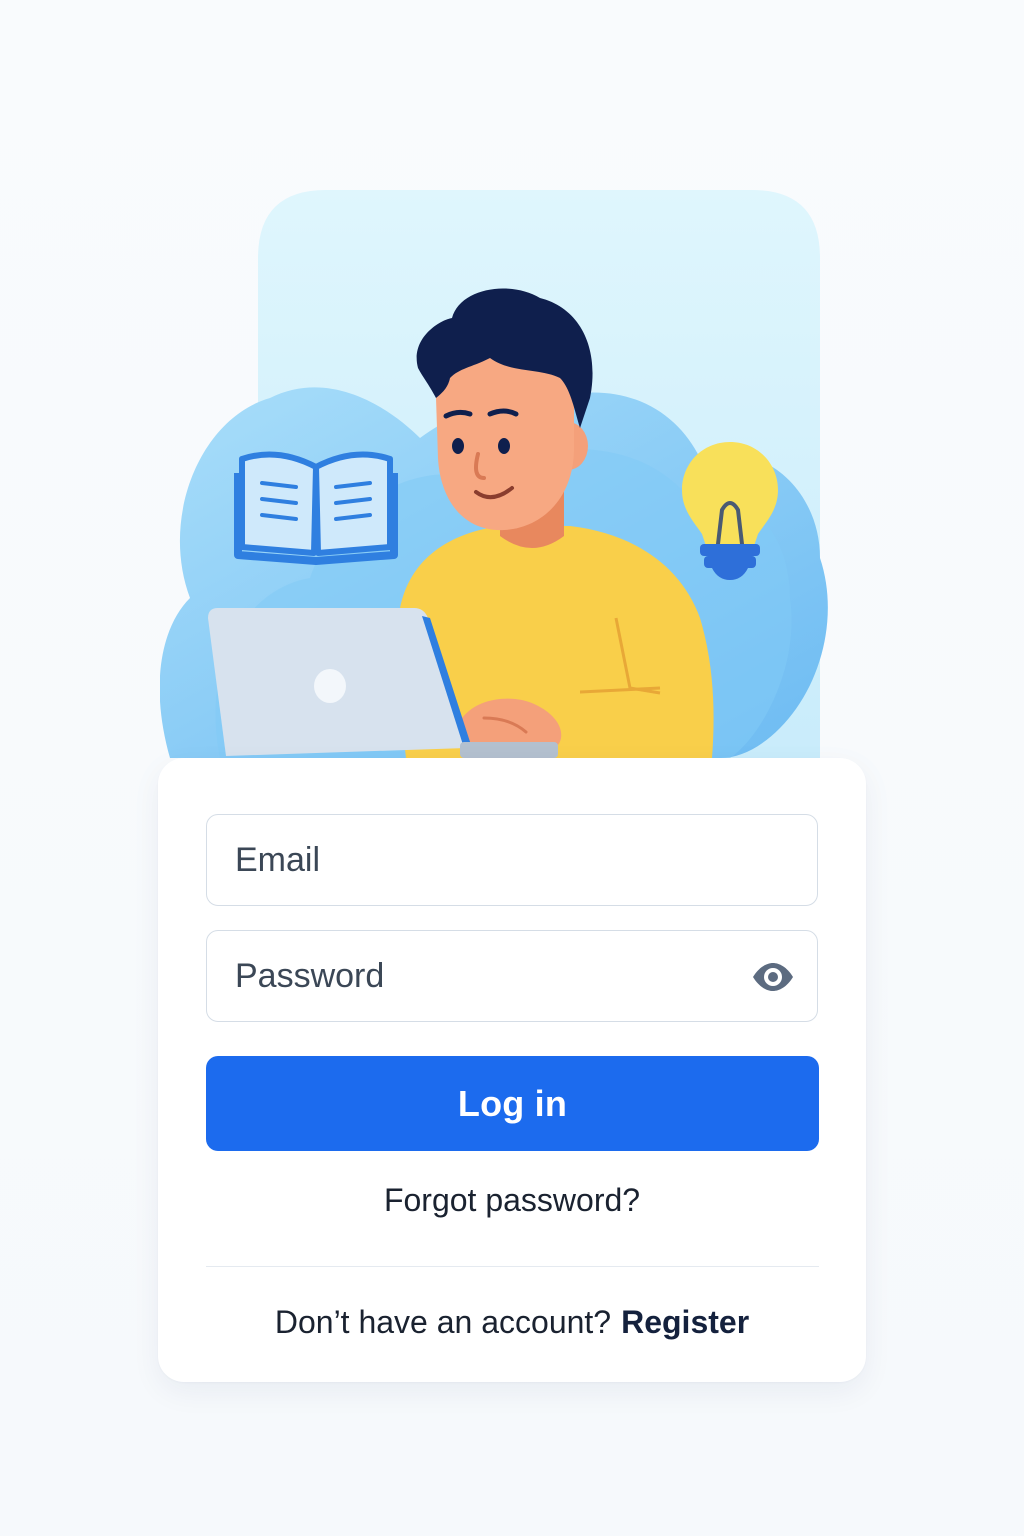  What do you see at coordinates (443, 1322) in the screenshot?
I see `no-account-text: Don’t have an account?` at bounding box center [443, 1322].